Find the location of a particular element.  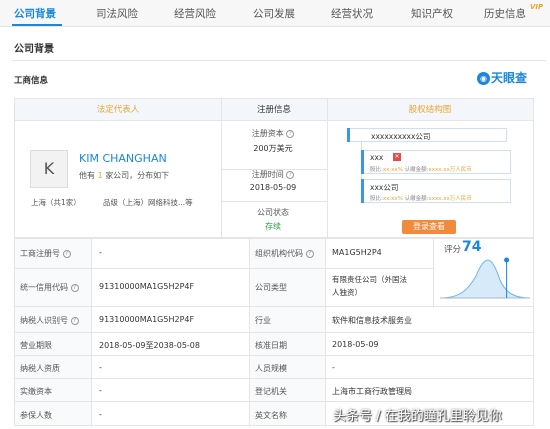

insured-count-value: - is located at coordinates (100, 414).